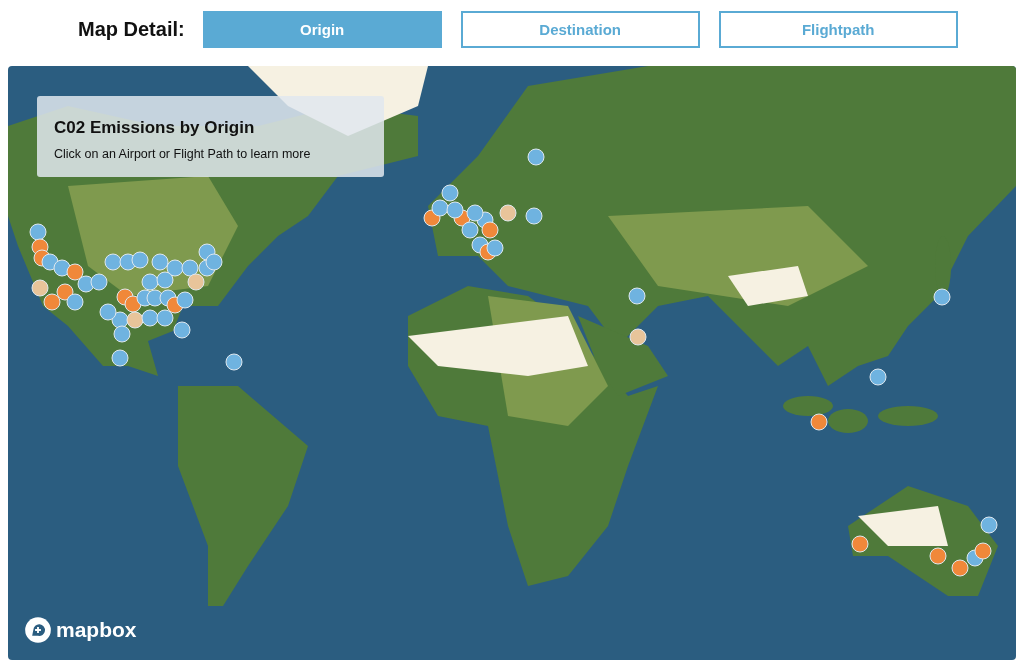 This screenshot has height=667, width=1024. I want to click on info-title: C02 Emissions by Origin, so click(155, 128).